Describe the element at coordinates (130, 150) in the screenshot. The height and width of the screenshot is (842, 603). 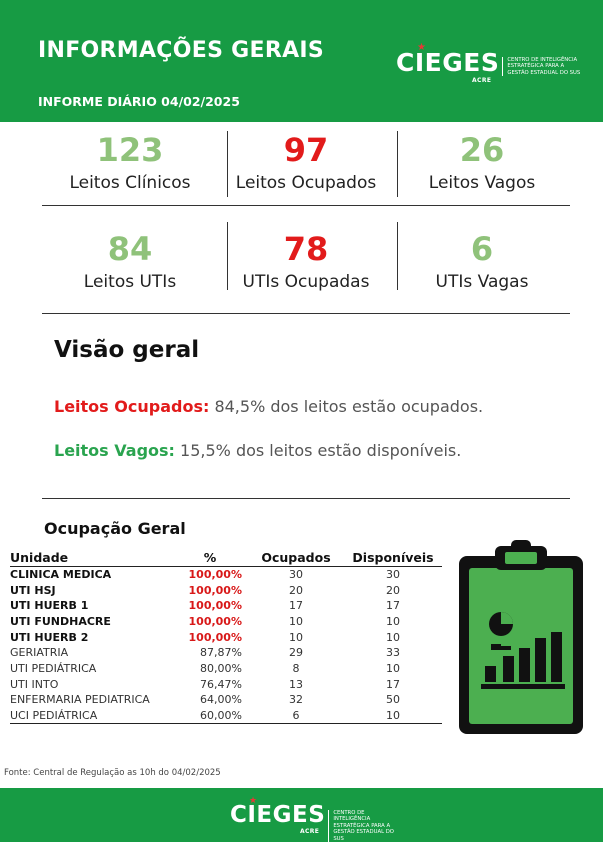
I see `stat-value: 123` at that location.